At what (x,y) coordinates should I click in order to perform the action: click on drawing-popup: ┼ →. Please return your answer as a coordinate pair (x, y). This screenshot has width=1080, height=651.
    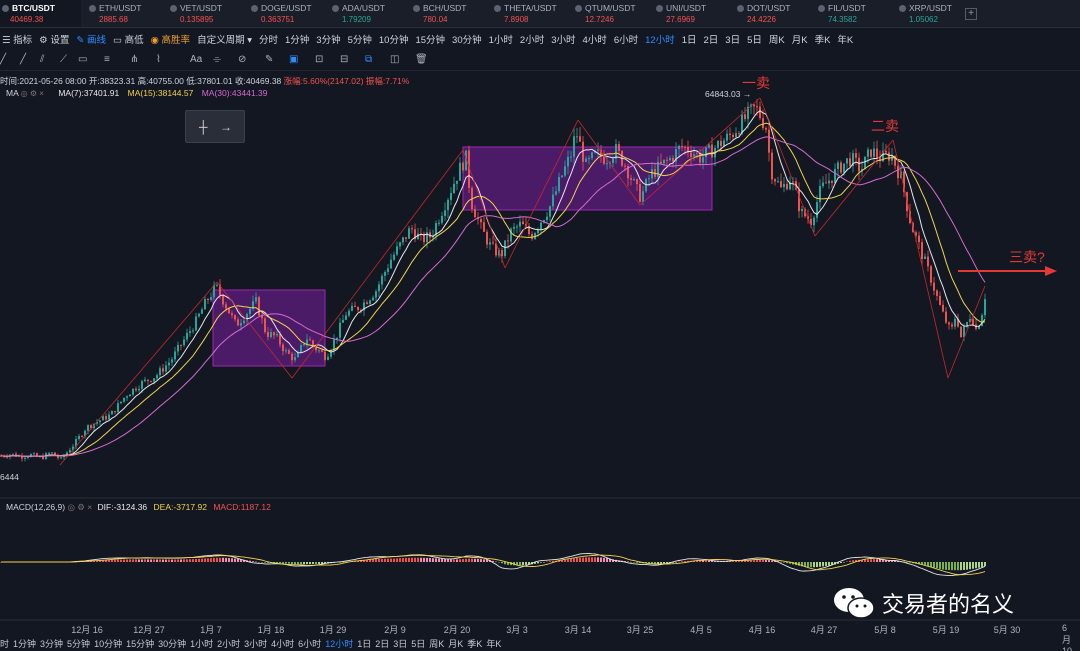
    Looking at the image, I should click on (215, 126).